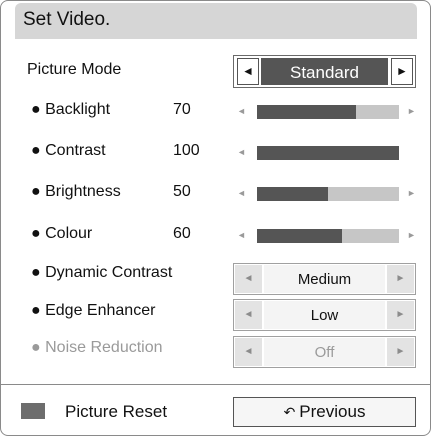  I want to click on noise-reduction-label: ● Noise Reduction, so click(97, 347).